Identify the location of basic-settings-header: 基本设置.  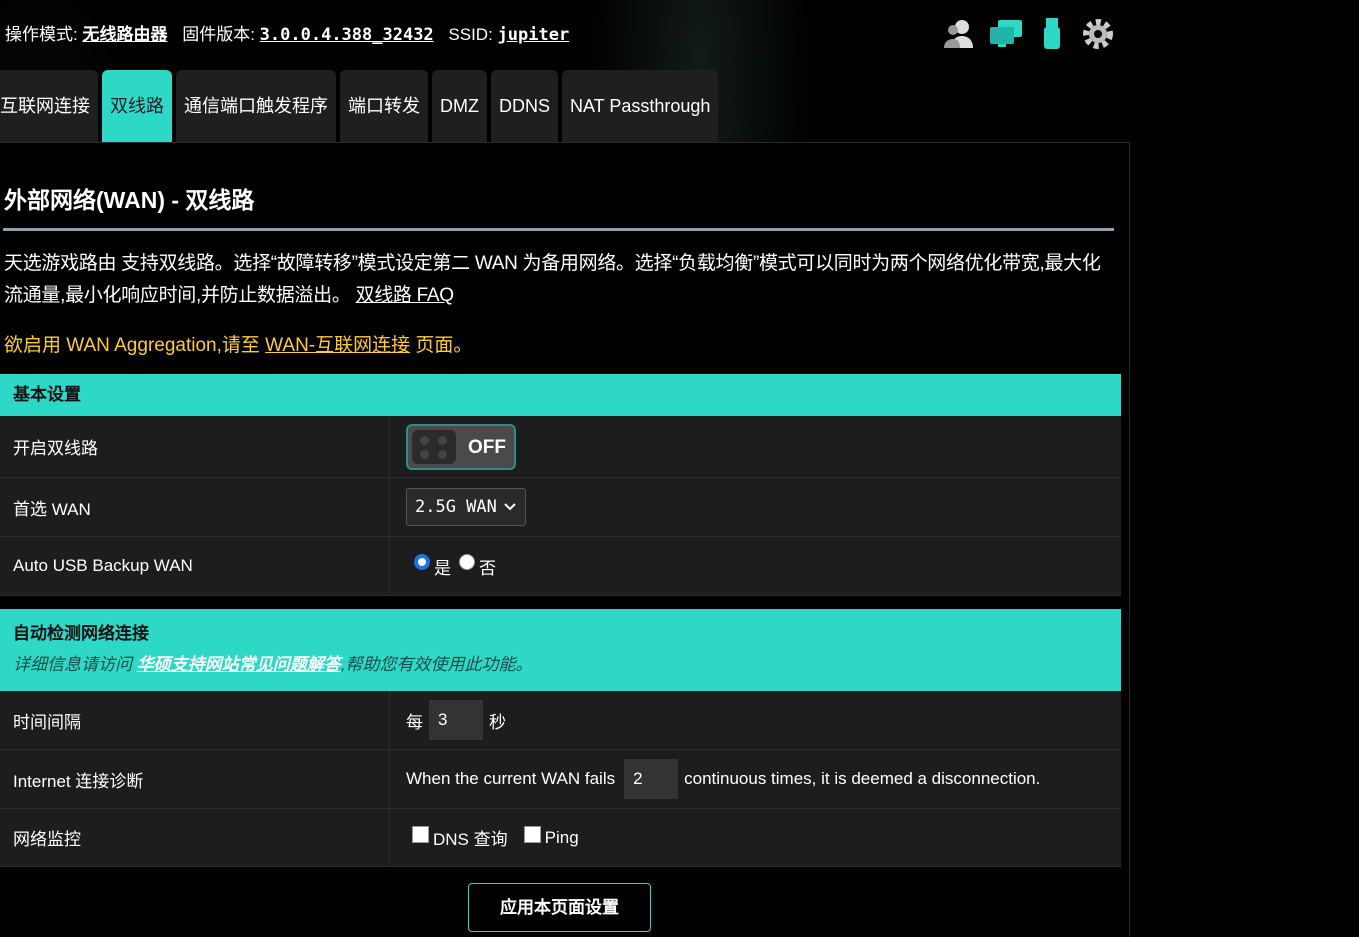
(560, 395).